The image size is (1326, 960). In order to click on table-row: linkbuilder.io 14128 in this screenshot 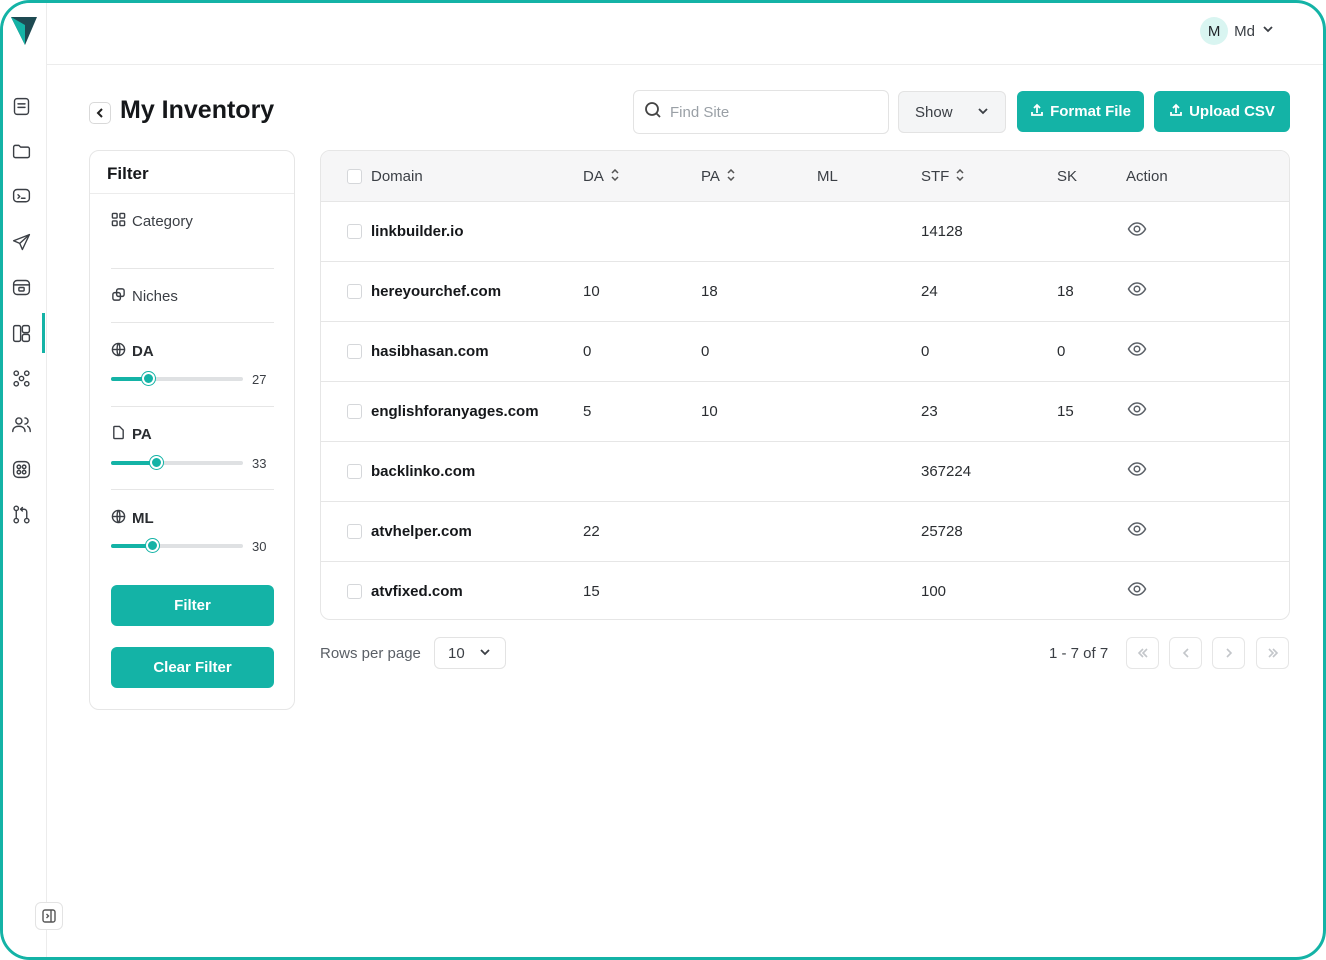, I will do `click(805, 232)`.